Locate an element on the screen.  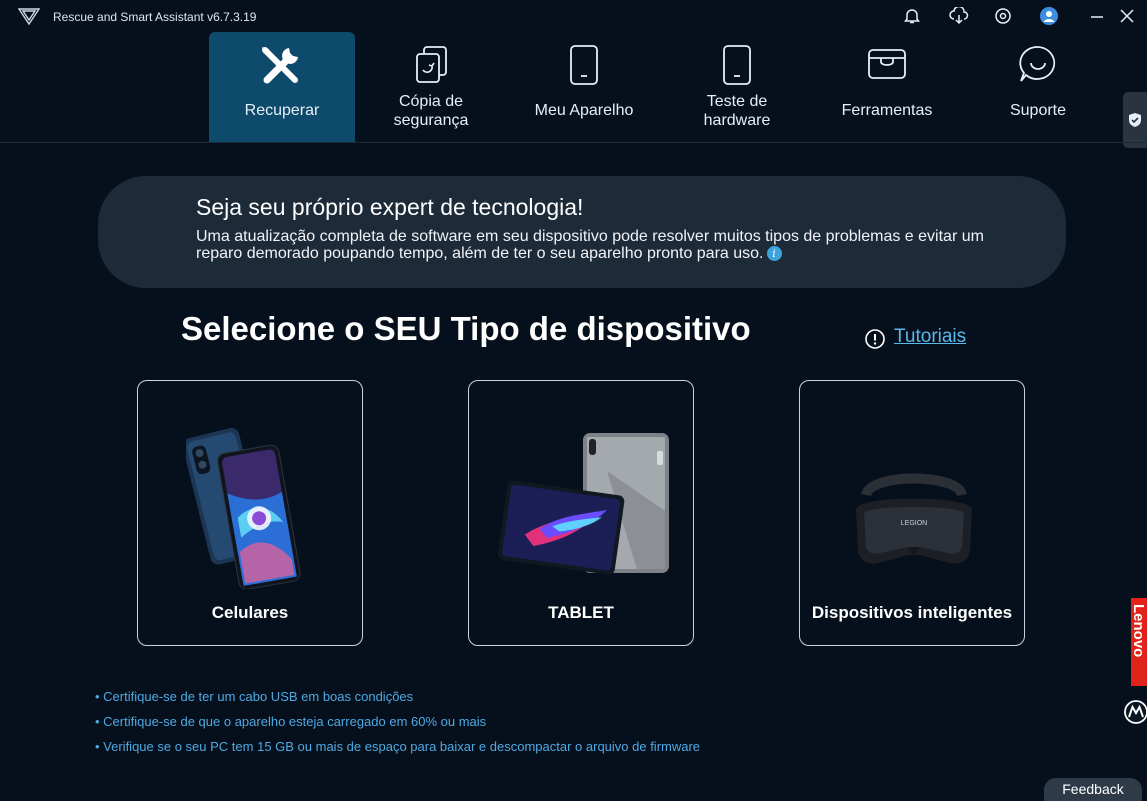
tab-backup: Cópia de segurança is located at coordinates (431, 87).